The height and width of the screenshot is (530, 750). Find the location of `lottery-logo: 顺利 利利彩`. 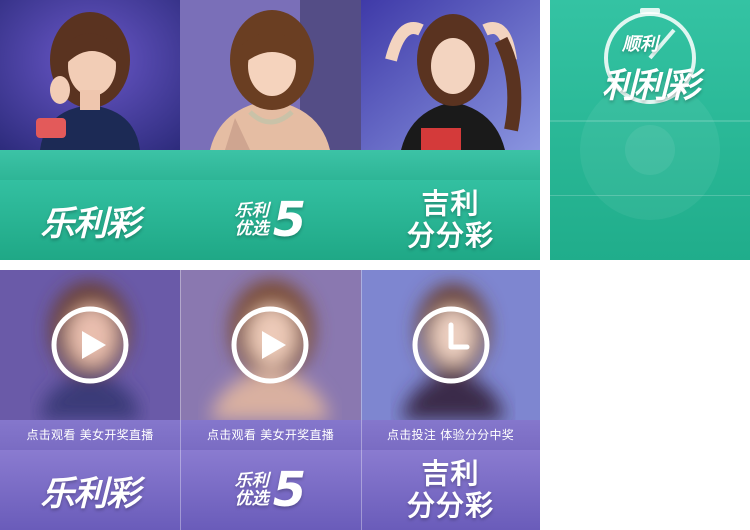

lottery-logo: 顺利 利利彩 is located at coordinates (650, 59).